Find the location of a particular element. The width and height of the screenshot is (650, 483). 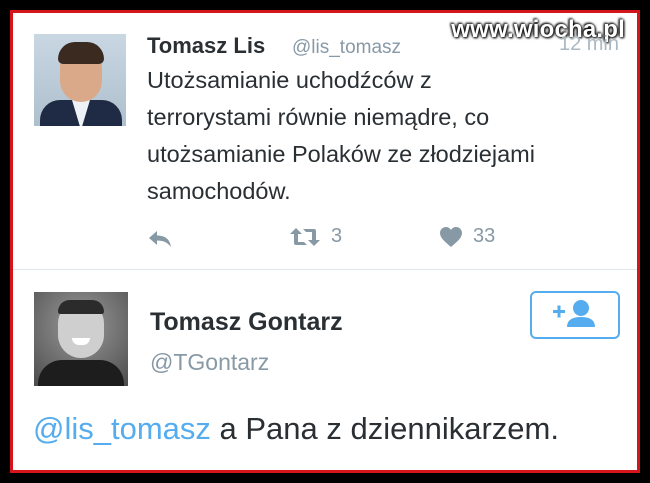

tweet-text-body: a Pana z dziennikarzem. is located at coordinates (384, 428).